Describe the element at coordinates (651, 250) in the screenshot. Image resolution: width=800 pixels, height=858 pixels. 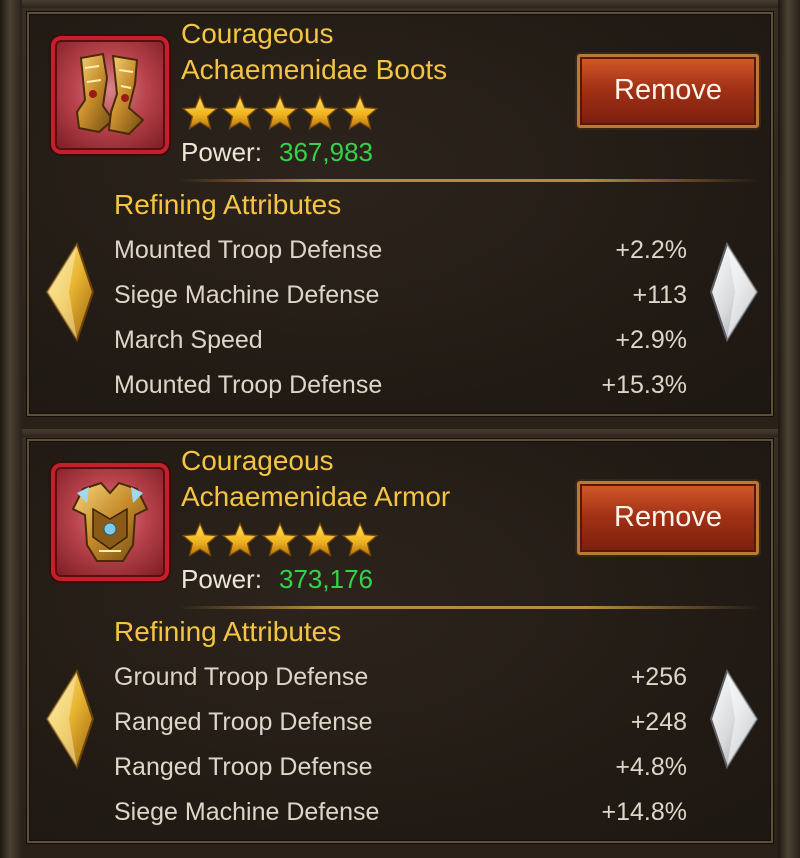
I see `attribute-value: +2.2%` at that location.